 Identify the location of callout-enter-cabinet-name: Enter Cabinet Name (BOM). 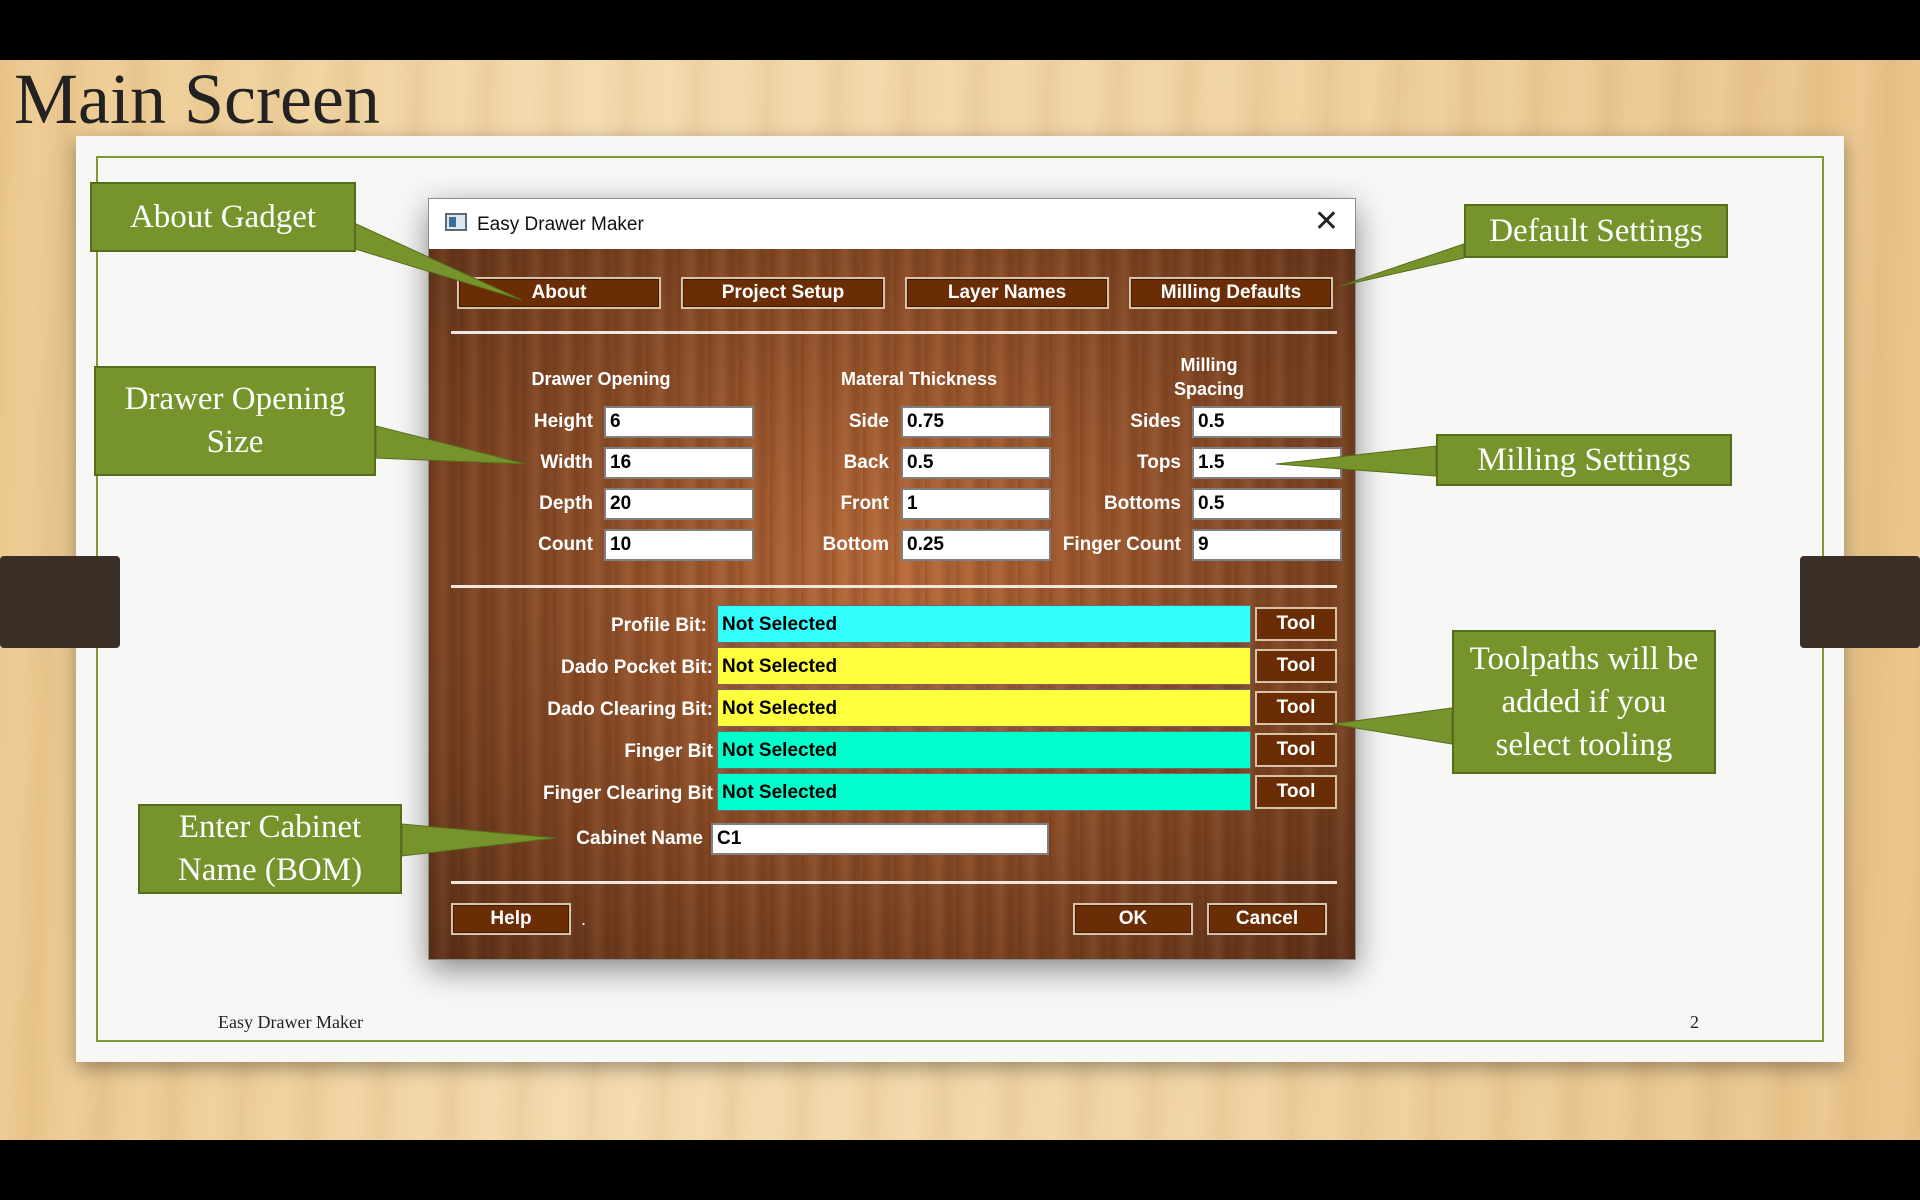
(270, 849).